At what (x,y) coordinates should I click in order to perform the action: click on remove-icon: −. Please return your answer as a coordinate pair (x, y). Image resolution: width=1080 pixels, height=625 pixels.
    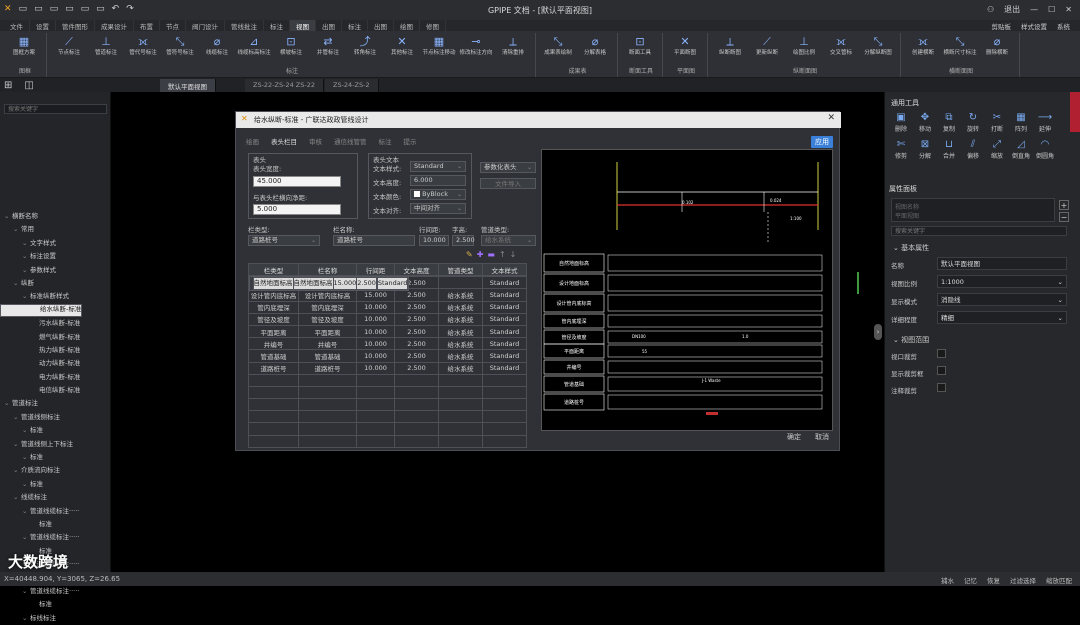
    Looking at the image, I should click on (1064, 217).